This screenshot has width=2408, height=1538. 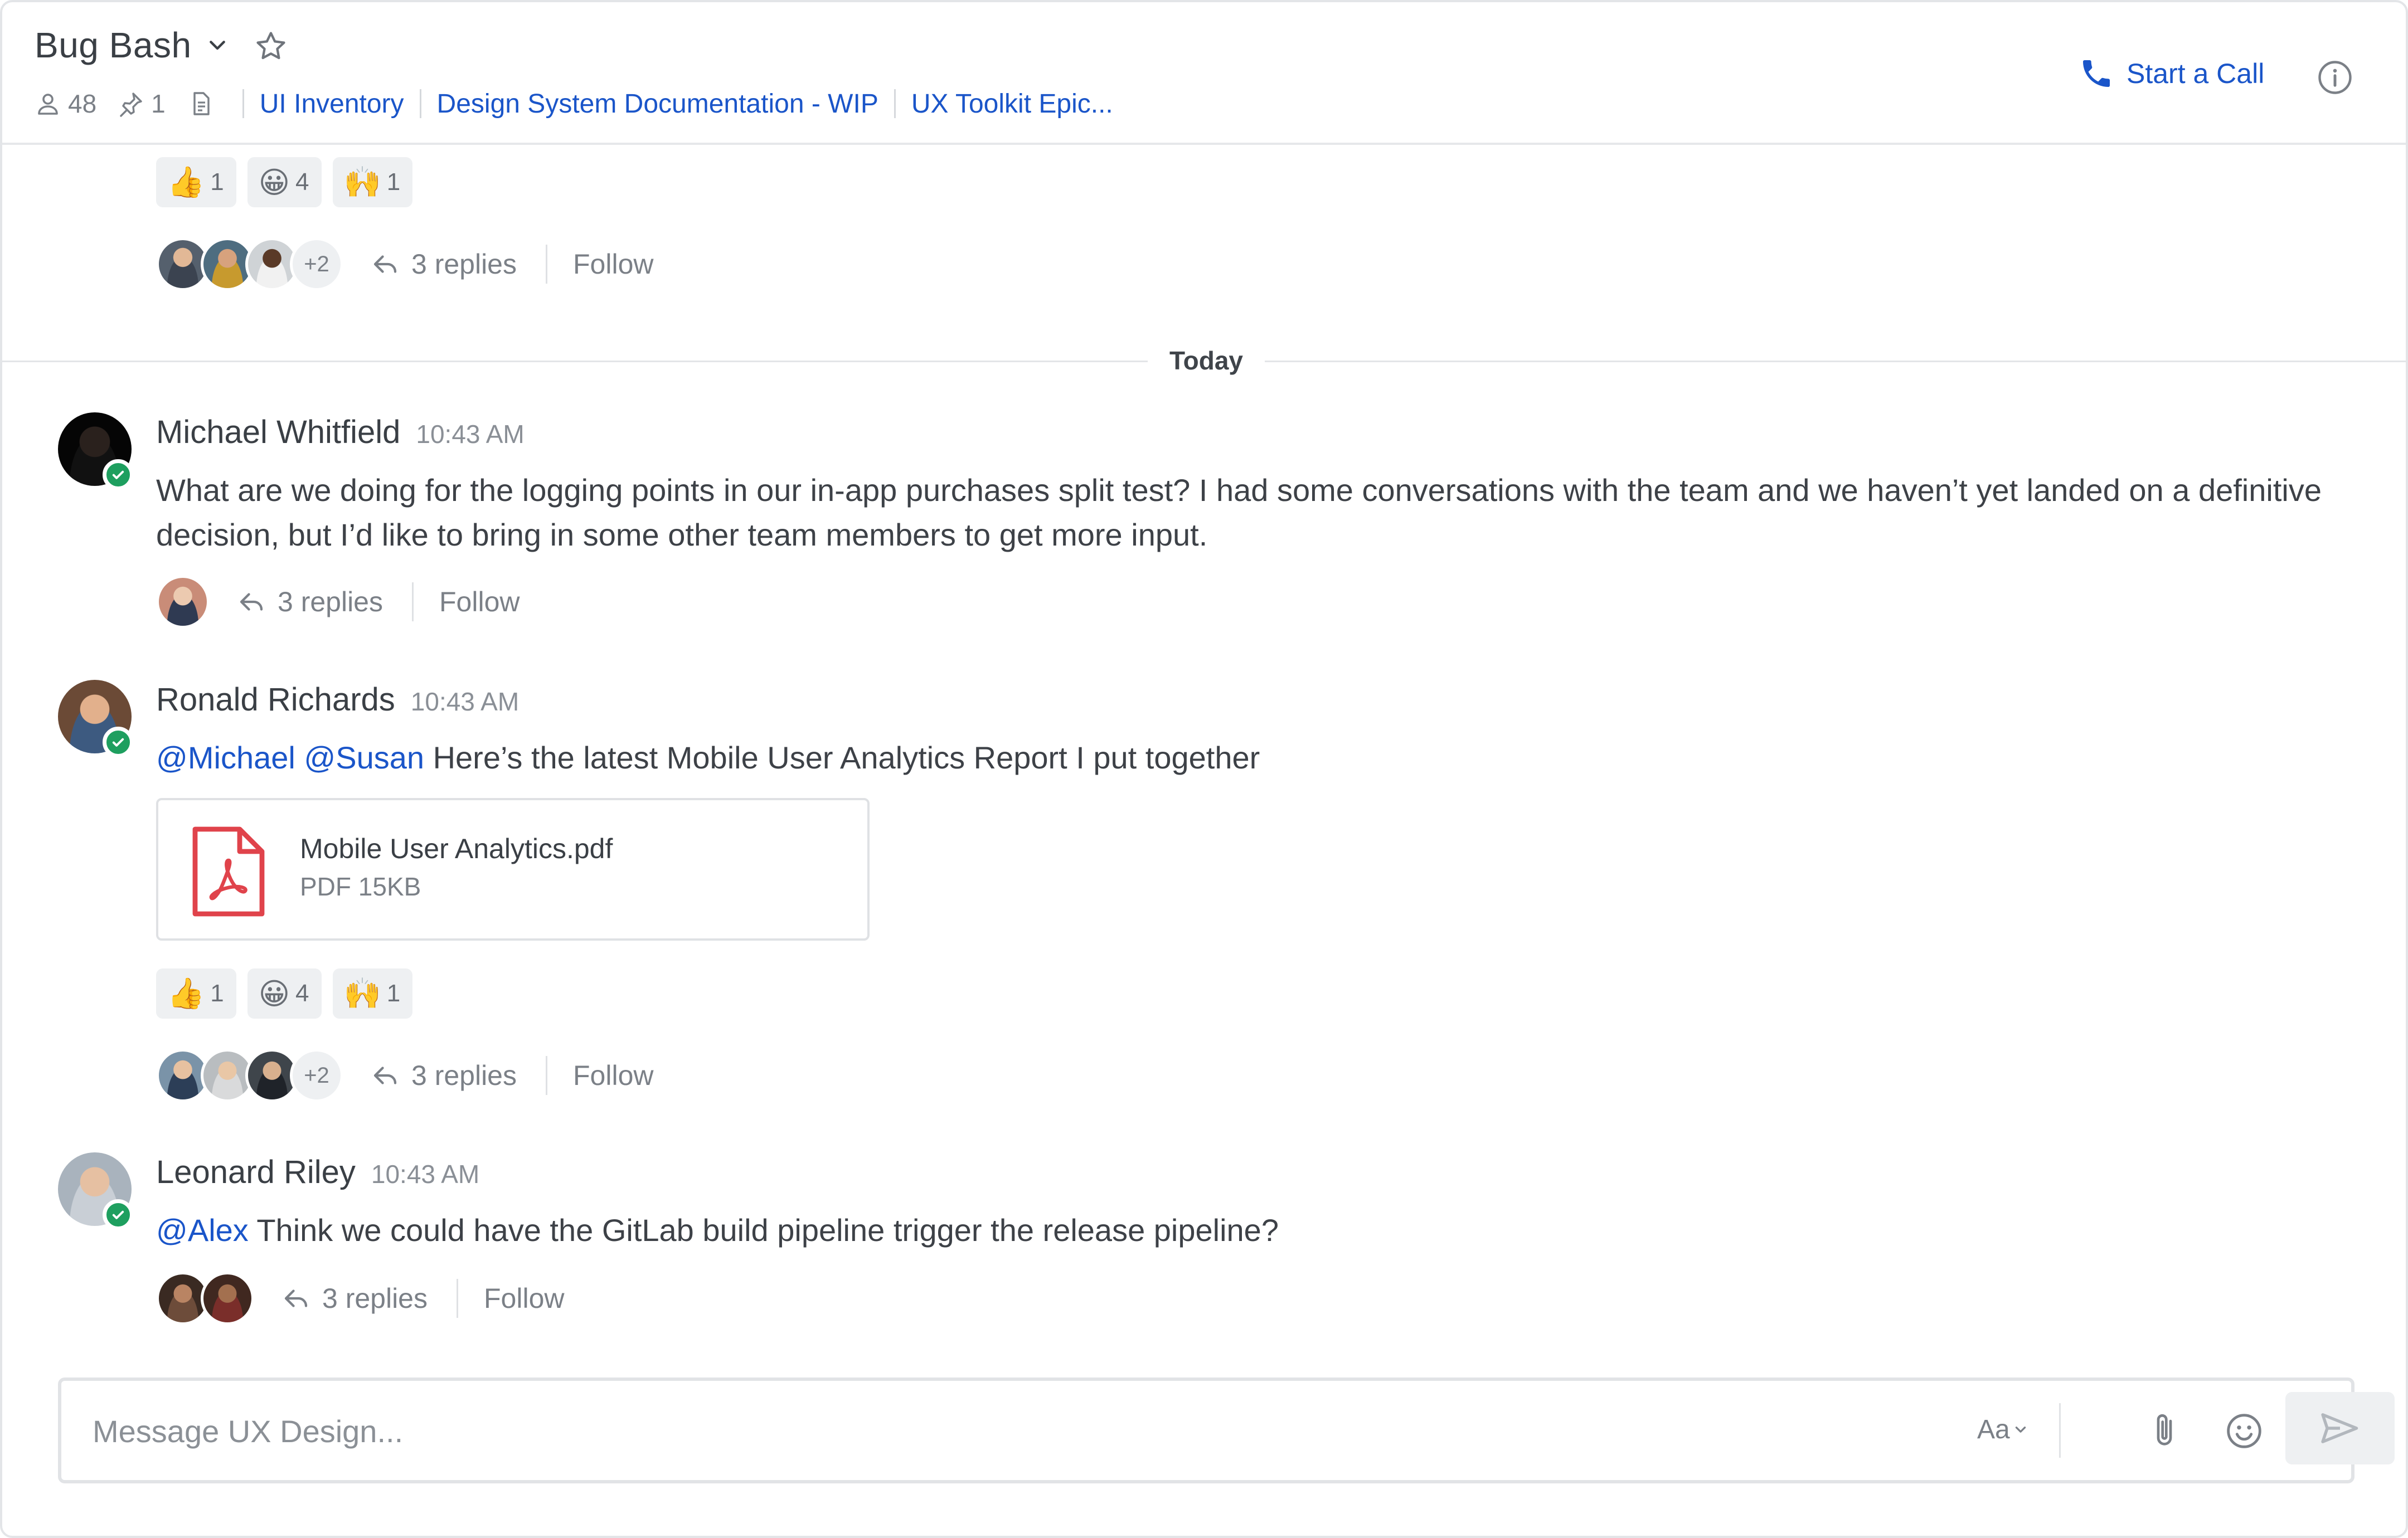 What do you see at coordinates (256, 1172) in the screenshot?
I see `author-name: Leonard Riley` at bounding box center [256, 1172].